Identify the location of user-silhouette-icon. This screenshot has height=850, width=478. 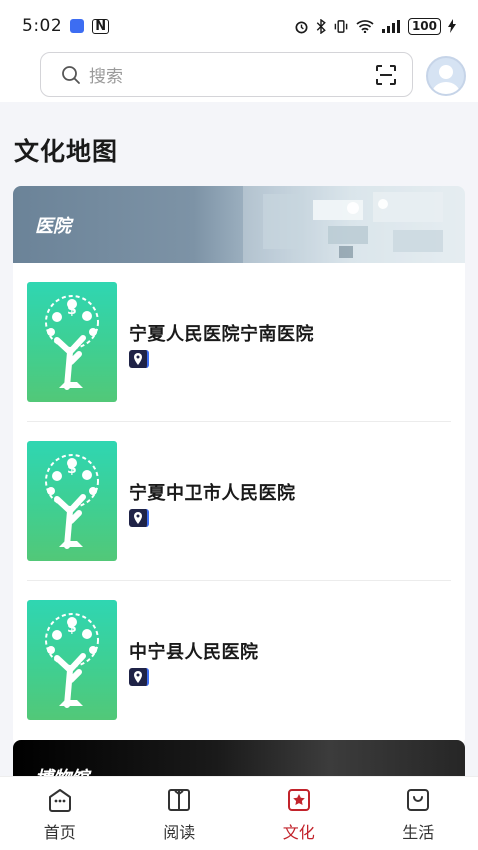
(446, 79).